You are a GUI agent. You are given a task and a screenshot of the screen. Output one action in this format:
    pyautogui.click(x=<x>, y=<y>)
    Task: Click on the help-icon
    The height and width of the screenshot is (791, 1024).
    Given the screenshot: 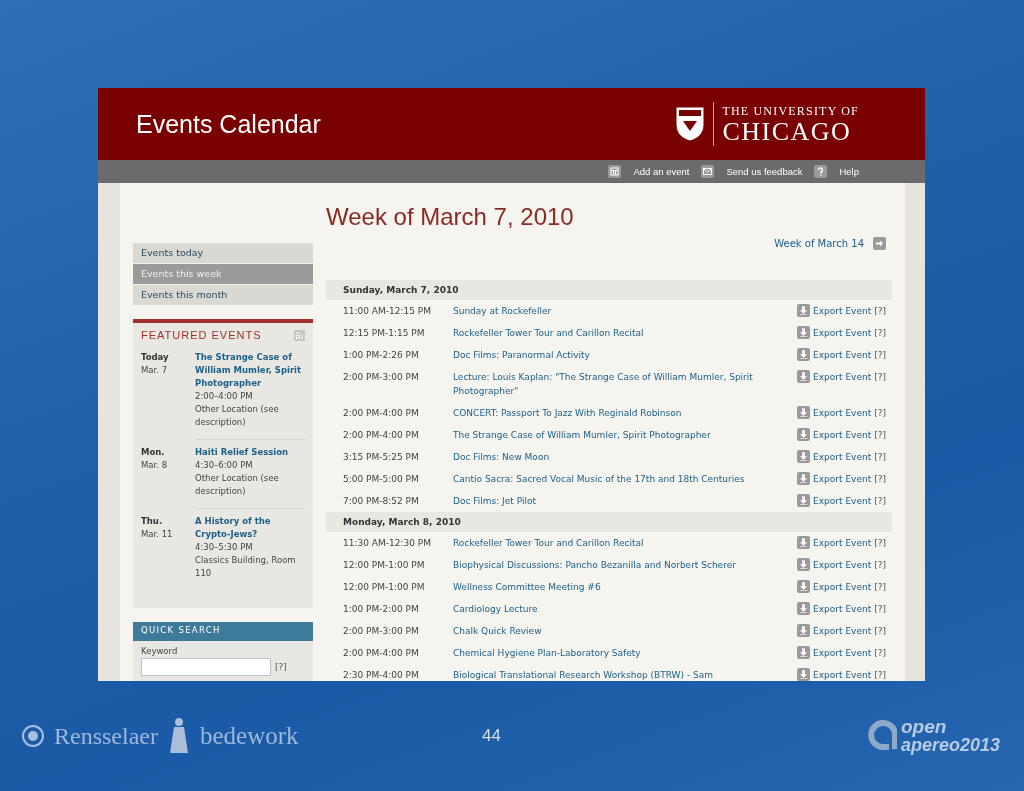 What is the action you would take?
    pyautogui.click(x=821, y=171)
    